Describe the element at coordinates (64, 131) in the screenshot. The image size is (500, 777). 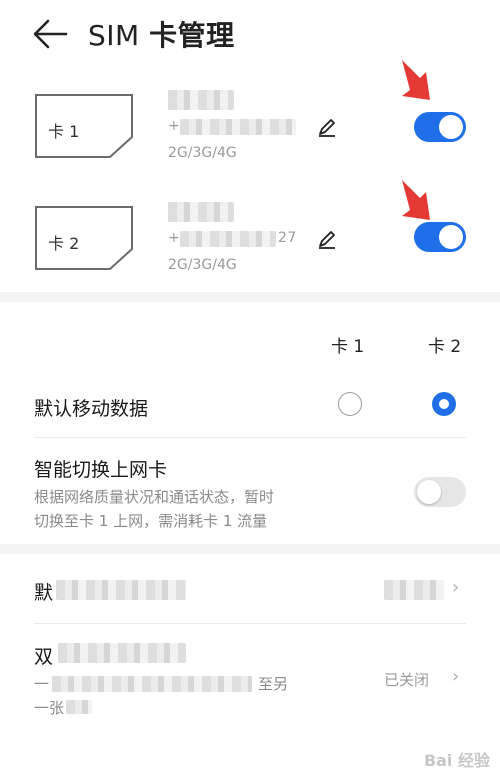
I see `sim-card-1-label: 卡 1` at that location.